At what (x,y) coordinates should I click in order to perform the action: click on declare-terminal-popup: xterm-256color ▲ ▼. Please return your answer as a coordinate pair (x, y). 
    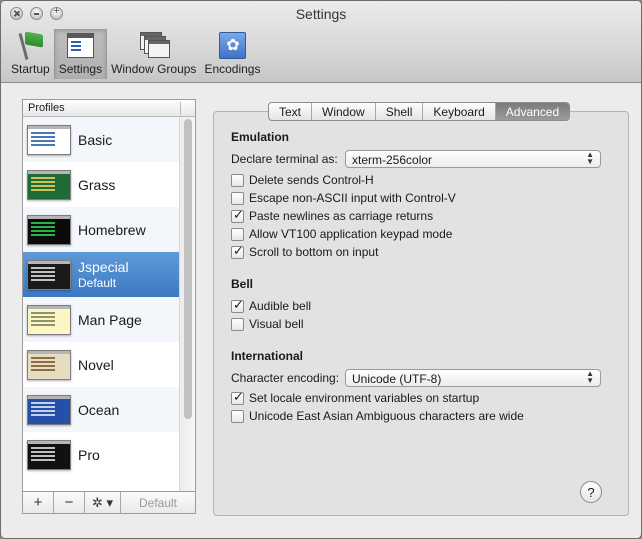
    Looking at the image, I should click on (473, 159).